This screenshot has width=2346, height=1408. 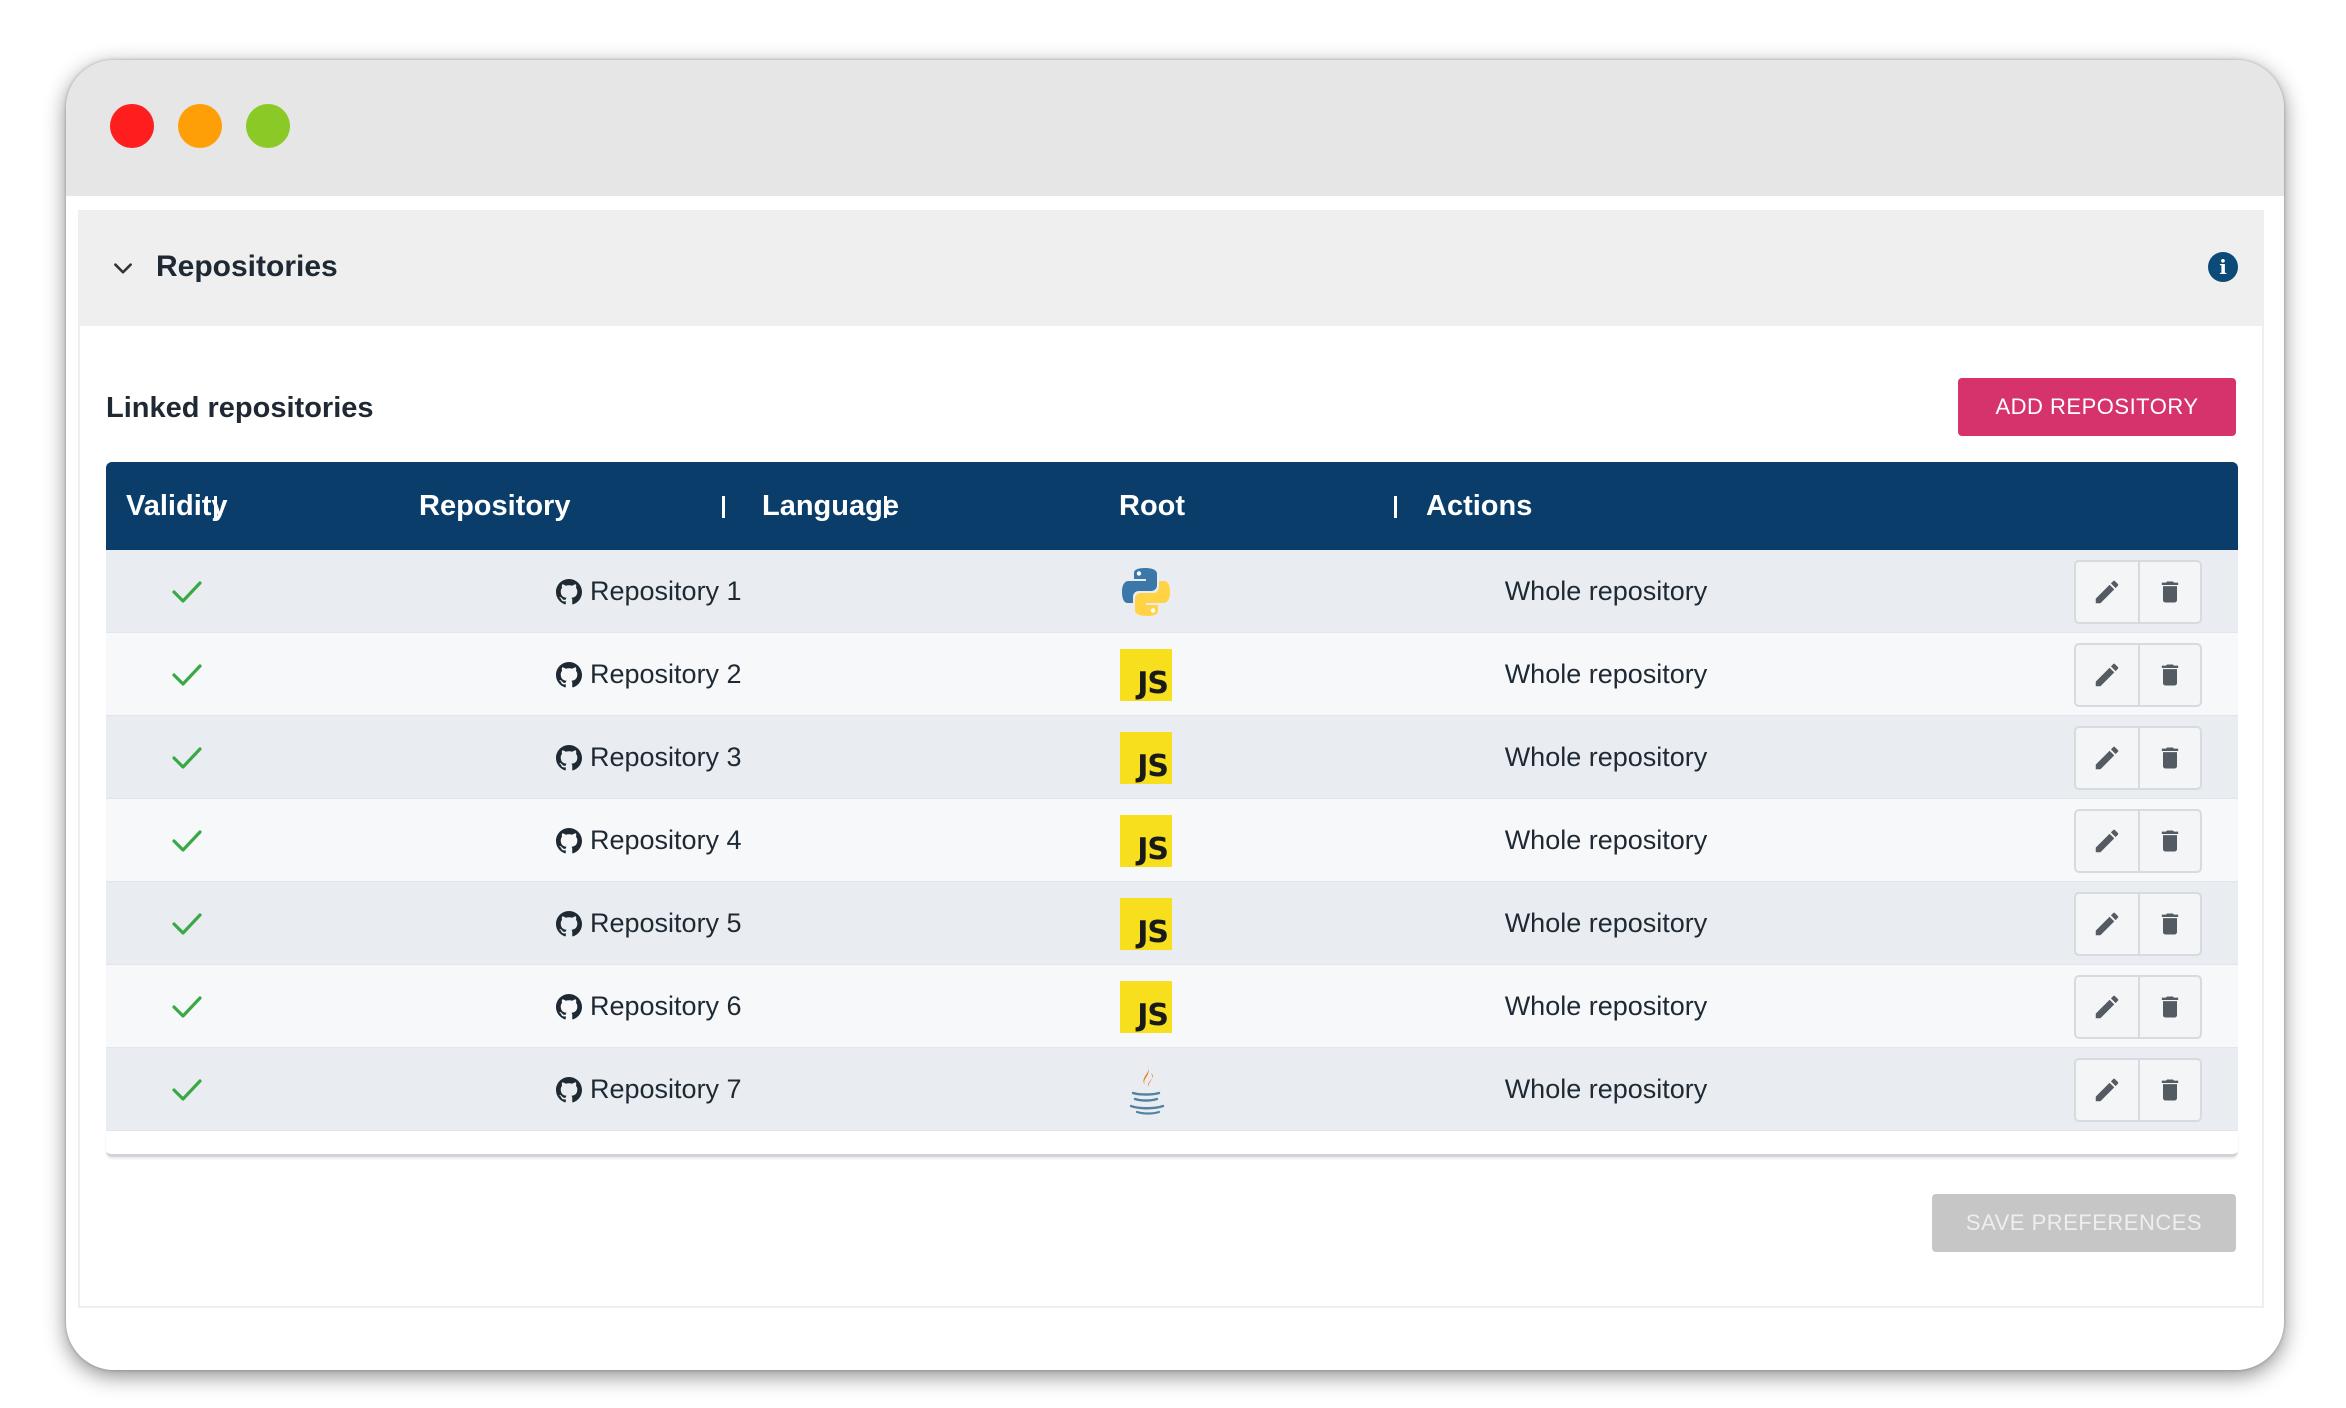 What do you see at coordinates (666, 591) in the screenshot?
I see `repository-name: Repository 1` at bounding box center [666, 591].